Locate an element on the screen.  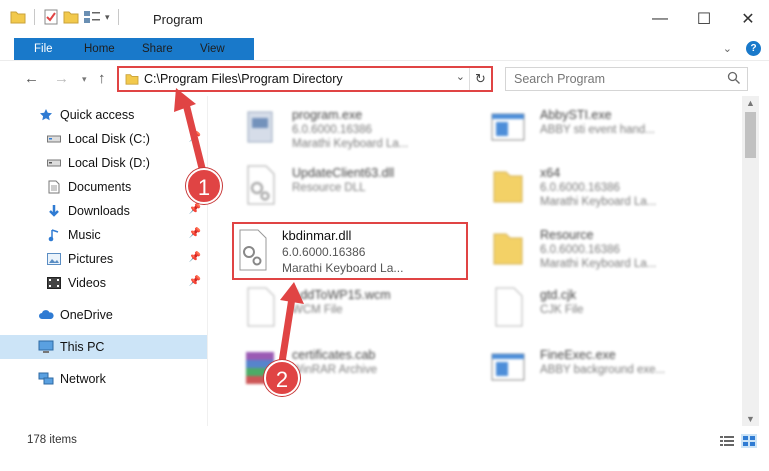
new-folder-icon is located at coordinates (71, 17).